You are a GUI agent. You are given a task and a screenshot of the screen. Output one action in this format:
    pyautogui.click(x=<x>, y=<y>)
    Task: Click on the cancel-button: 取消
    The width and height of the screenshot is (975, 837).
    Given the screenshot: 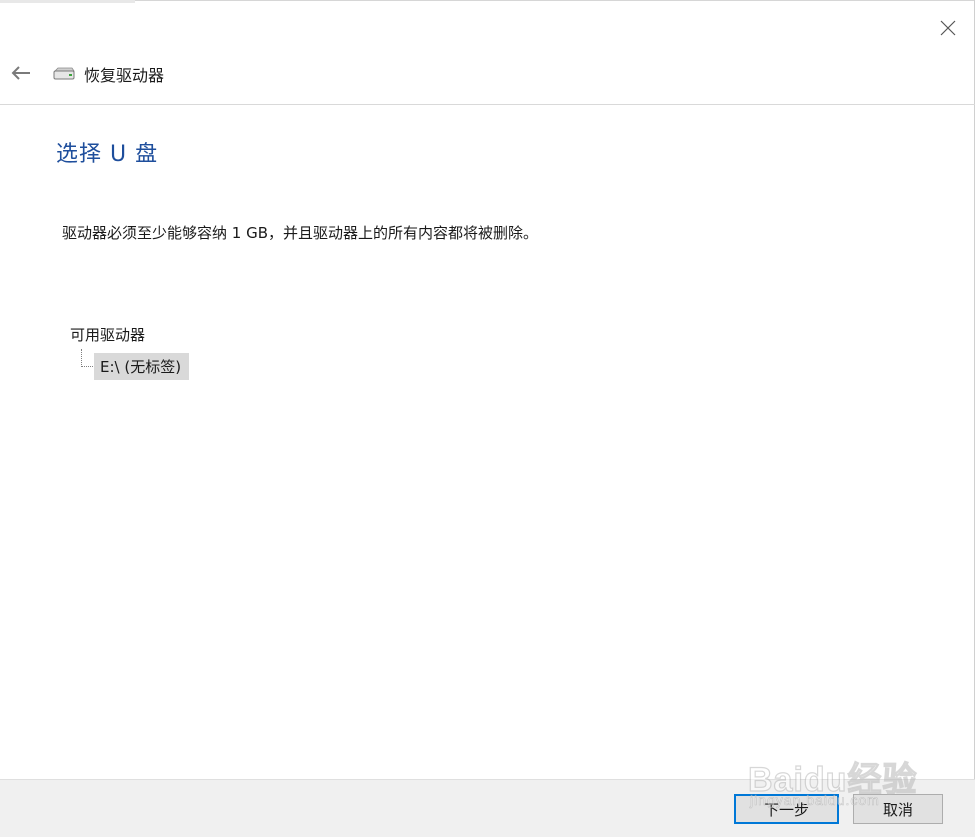 What is the action you would take?
    pyautogui.click(x=898, y=809)
    